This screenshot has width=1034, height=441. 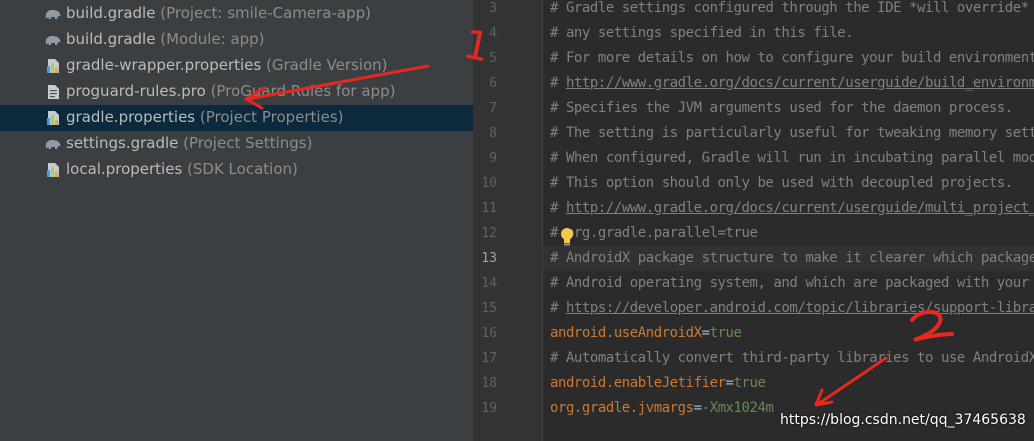 What do you see at coordinates (300, 91) in the screenshot?
I see `tree-item-hint: (ProGuard Rules for app)` at bounding box center [300, 91].